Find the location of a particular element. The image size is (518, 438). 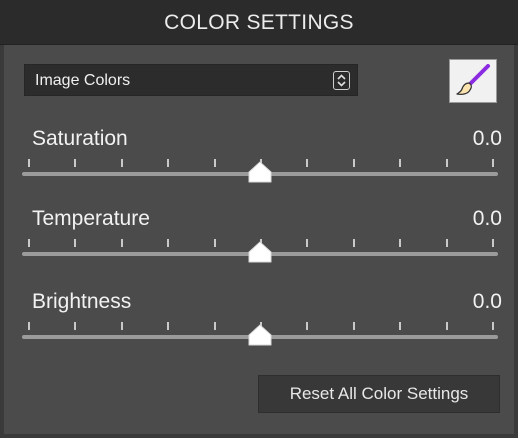

brightness-value: 0.0 is located at coordinates (487, 301).